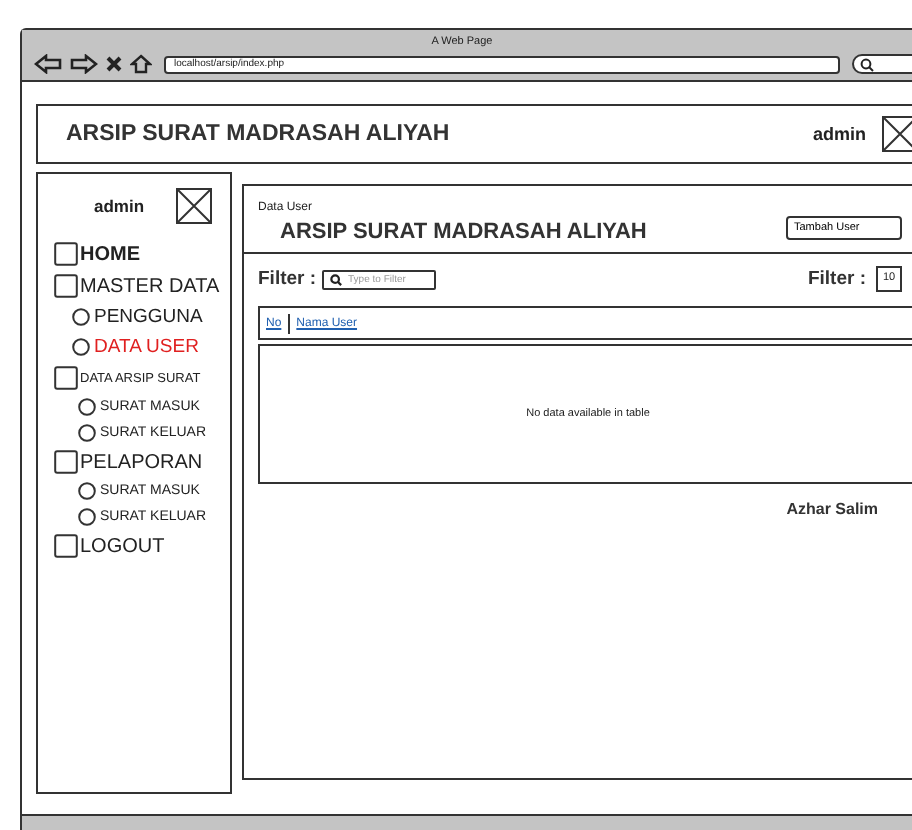 The image size is (912, 830). I want to click on menu-item: DATA USER, so click(146, 347).